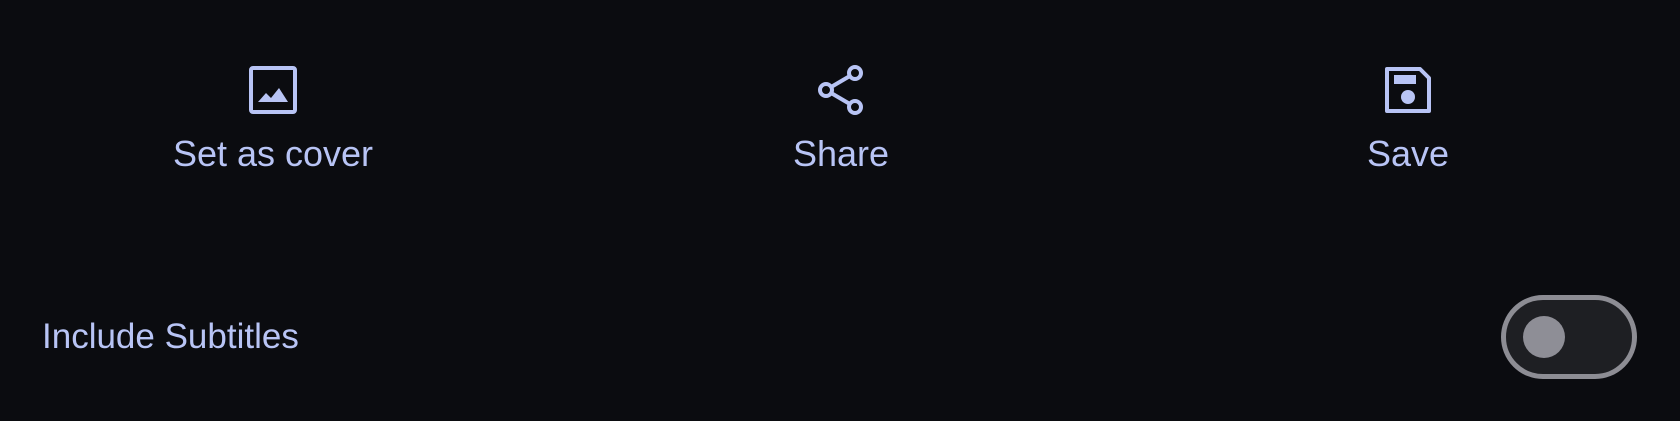  I want to click on save-icon, so click(1408, 90).